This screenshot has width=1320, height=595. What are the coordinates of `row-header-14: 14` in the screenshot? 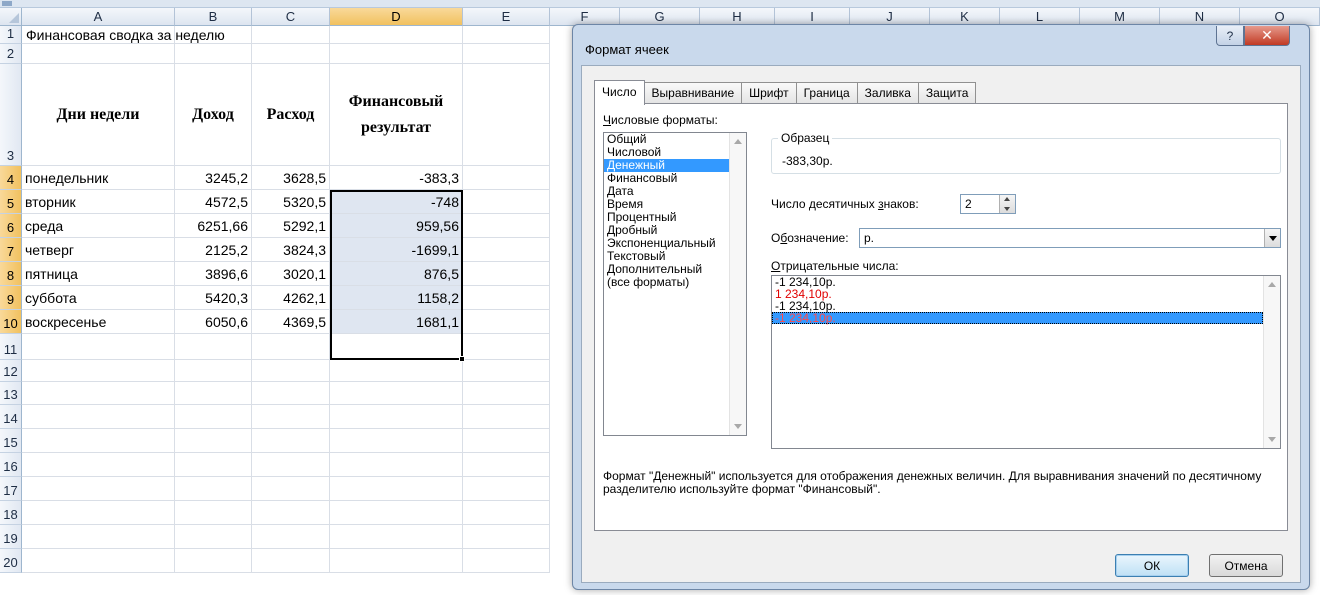 It's located at (11, 417).